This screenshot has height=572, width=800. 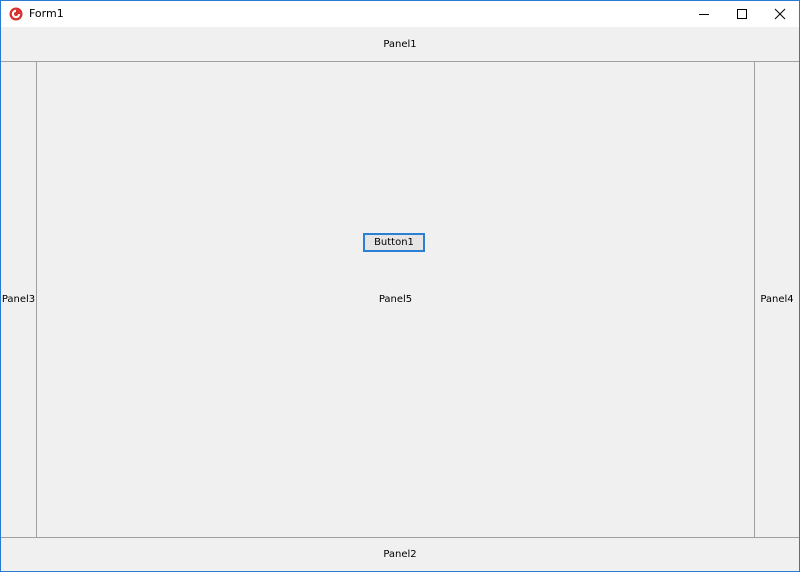 I want to click on close-icon, so click(x=780, y=14).